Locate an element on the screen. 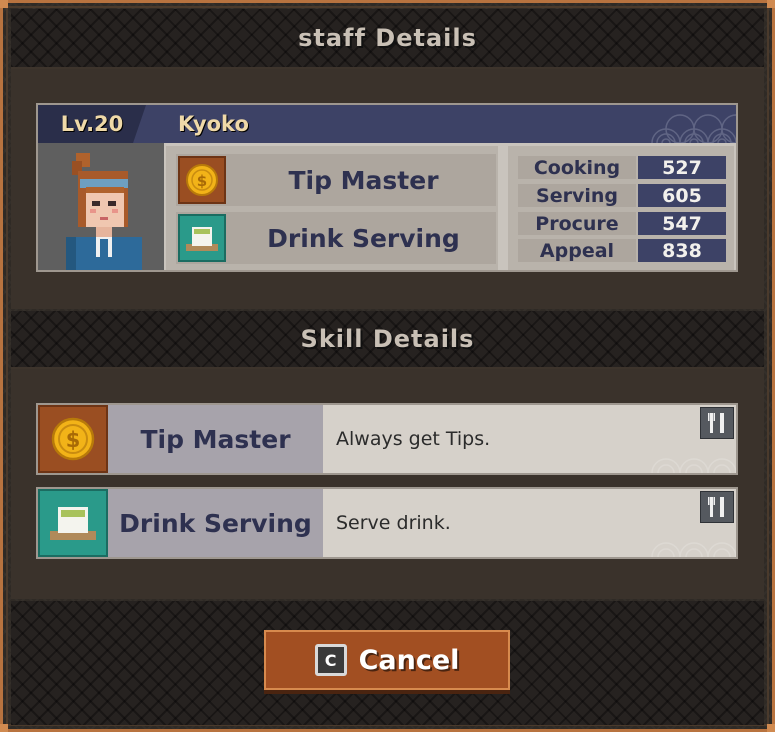 Image resolution: width=775 pixels, height=732 pixels. skill-description: Serve drink. is located at coordinates (393, 523).